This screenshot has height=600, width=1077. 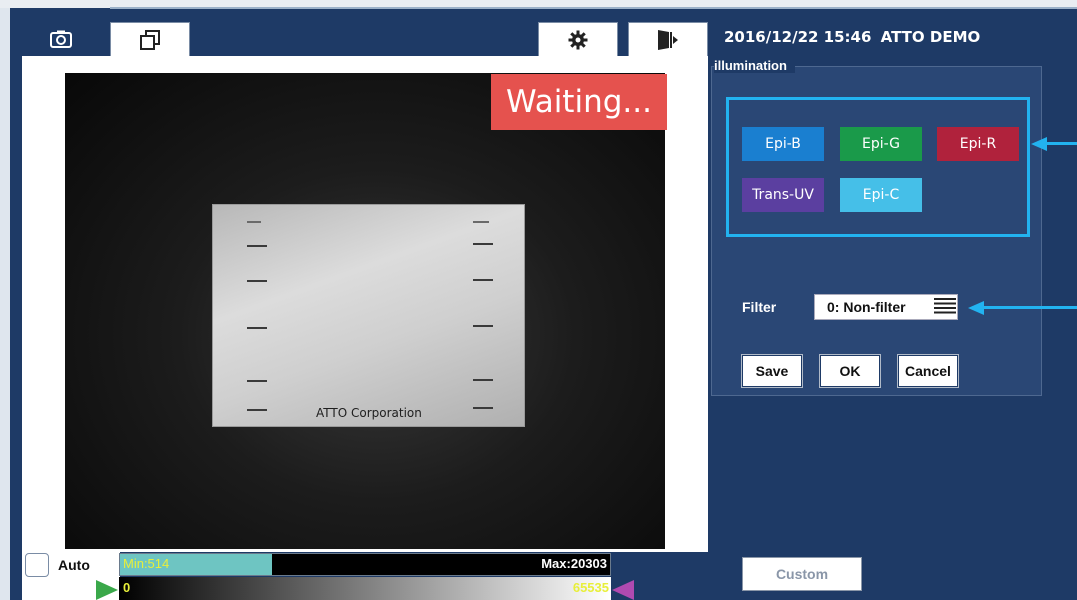 I want to click on tab-capture, so click(x=61, y=39).